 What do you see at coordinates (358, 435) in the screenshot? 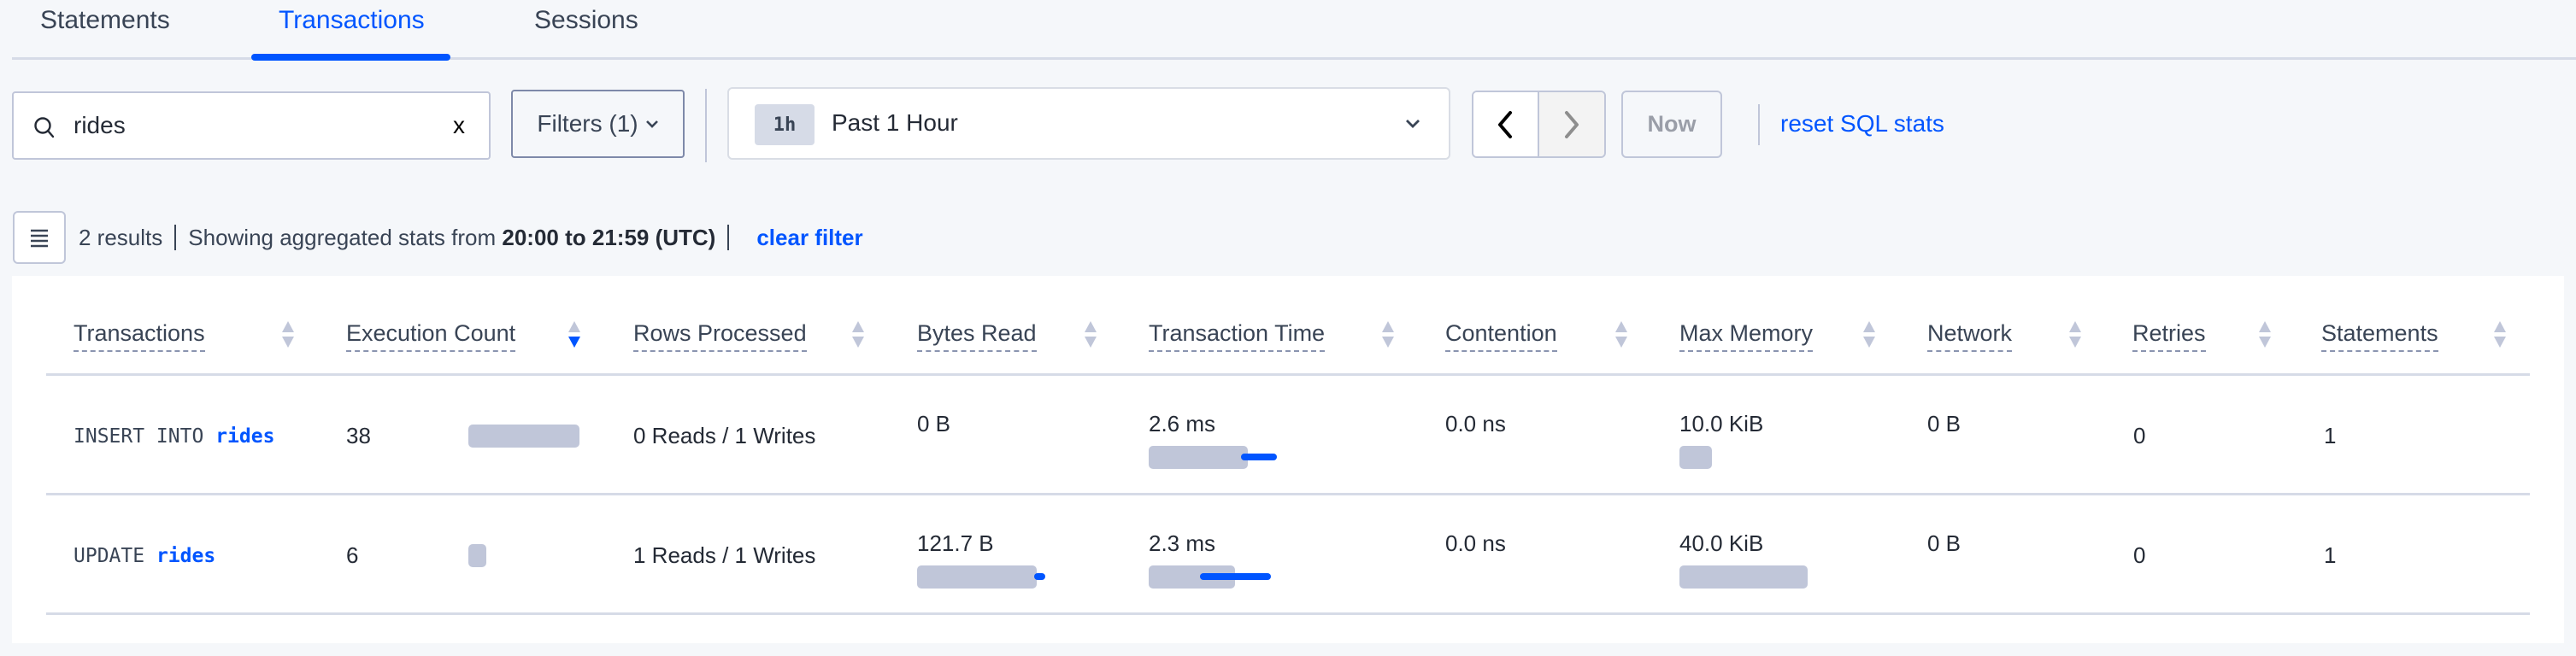
I see `execution-count: 38` at bounding box center [358, 435].